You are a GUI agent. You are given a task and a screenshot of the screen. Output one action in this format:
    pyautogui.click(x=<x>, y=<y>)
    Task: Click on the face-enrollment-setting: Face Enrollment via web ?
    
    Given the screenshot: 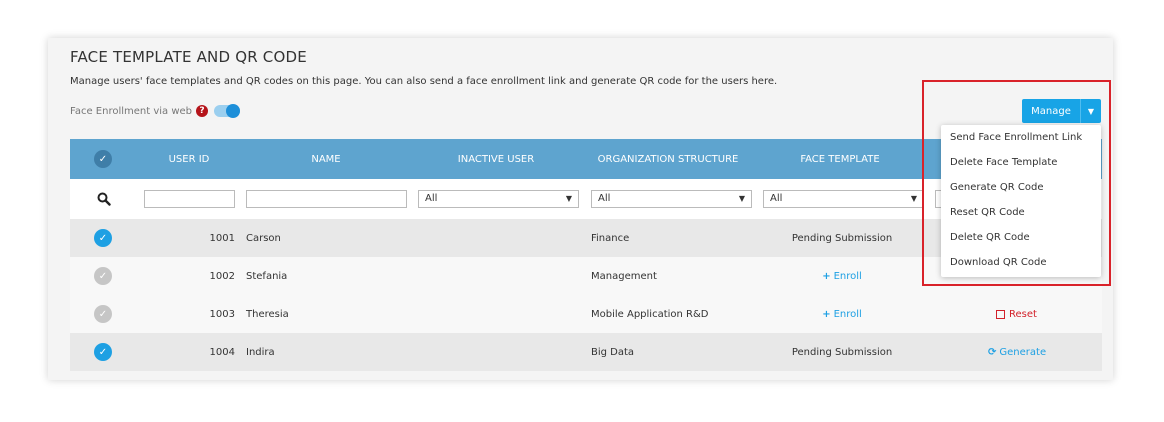 What is the action you would take?
    pyautogui.click(x=155, y=111)
    